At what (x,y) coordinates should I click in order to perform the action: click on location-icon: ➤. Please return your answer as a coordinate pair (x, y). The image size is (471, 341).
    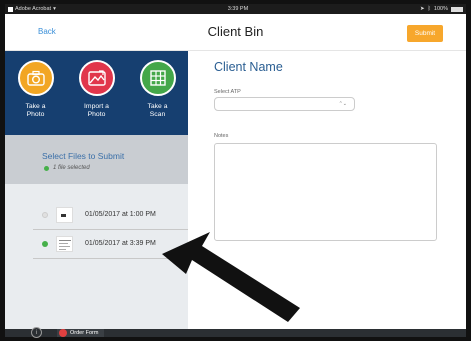
    Looking at the image, I should click on (422, 9).